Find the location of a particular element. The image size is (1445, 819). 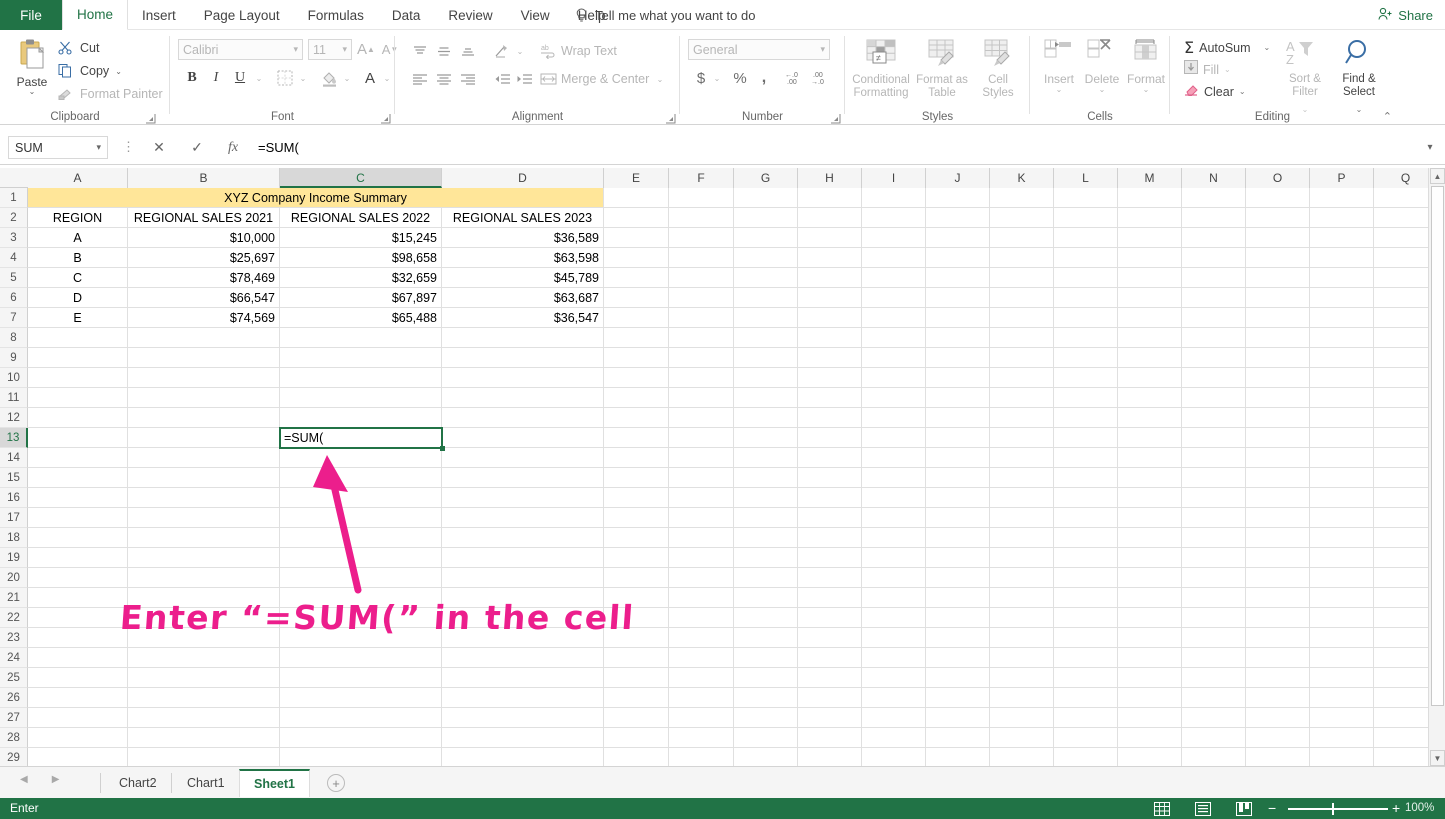

cell-E10 is located at coordinates (636, 378).